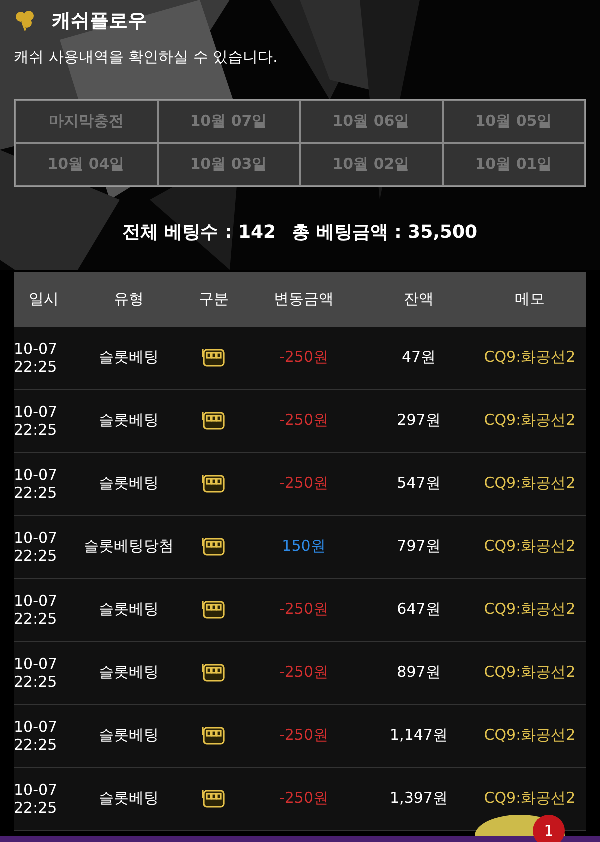  What do you see at coordinates (214, 299) in the screenshot?
I see `column-header: 구분` at bounding box center [214, 299].